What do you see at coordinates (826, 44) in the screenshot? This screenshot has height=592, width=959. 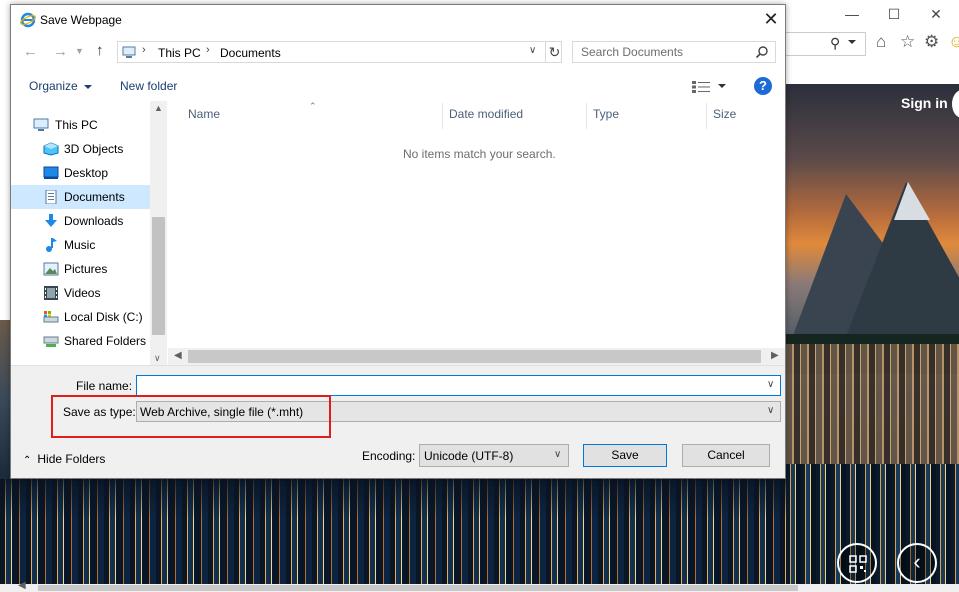 I see `browser-address-bar: ⚲` at bounding box center [826, 44].